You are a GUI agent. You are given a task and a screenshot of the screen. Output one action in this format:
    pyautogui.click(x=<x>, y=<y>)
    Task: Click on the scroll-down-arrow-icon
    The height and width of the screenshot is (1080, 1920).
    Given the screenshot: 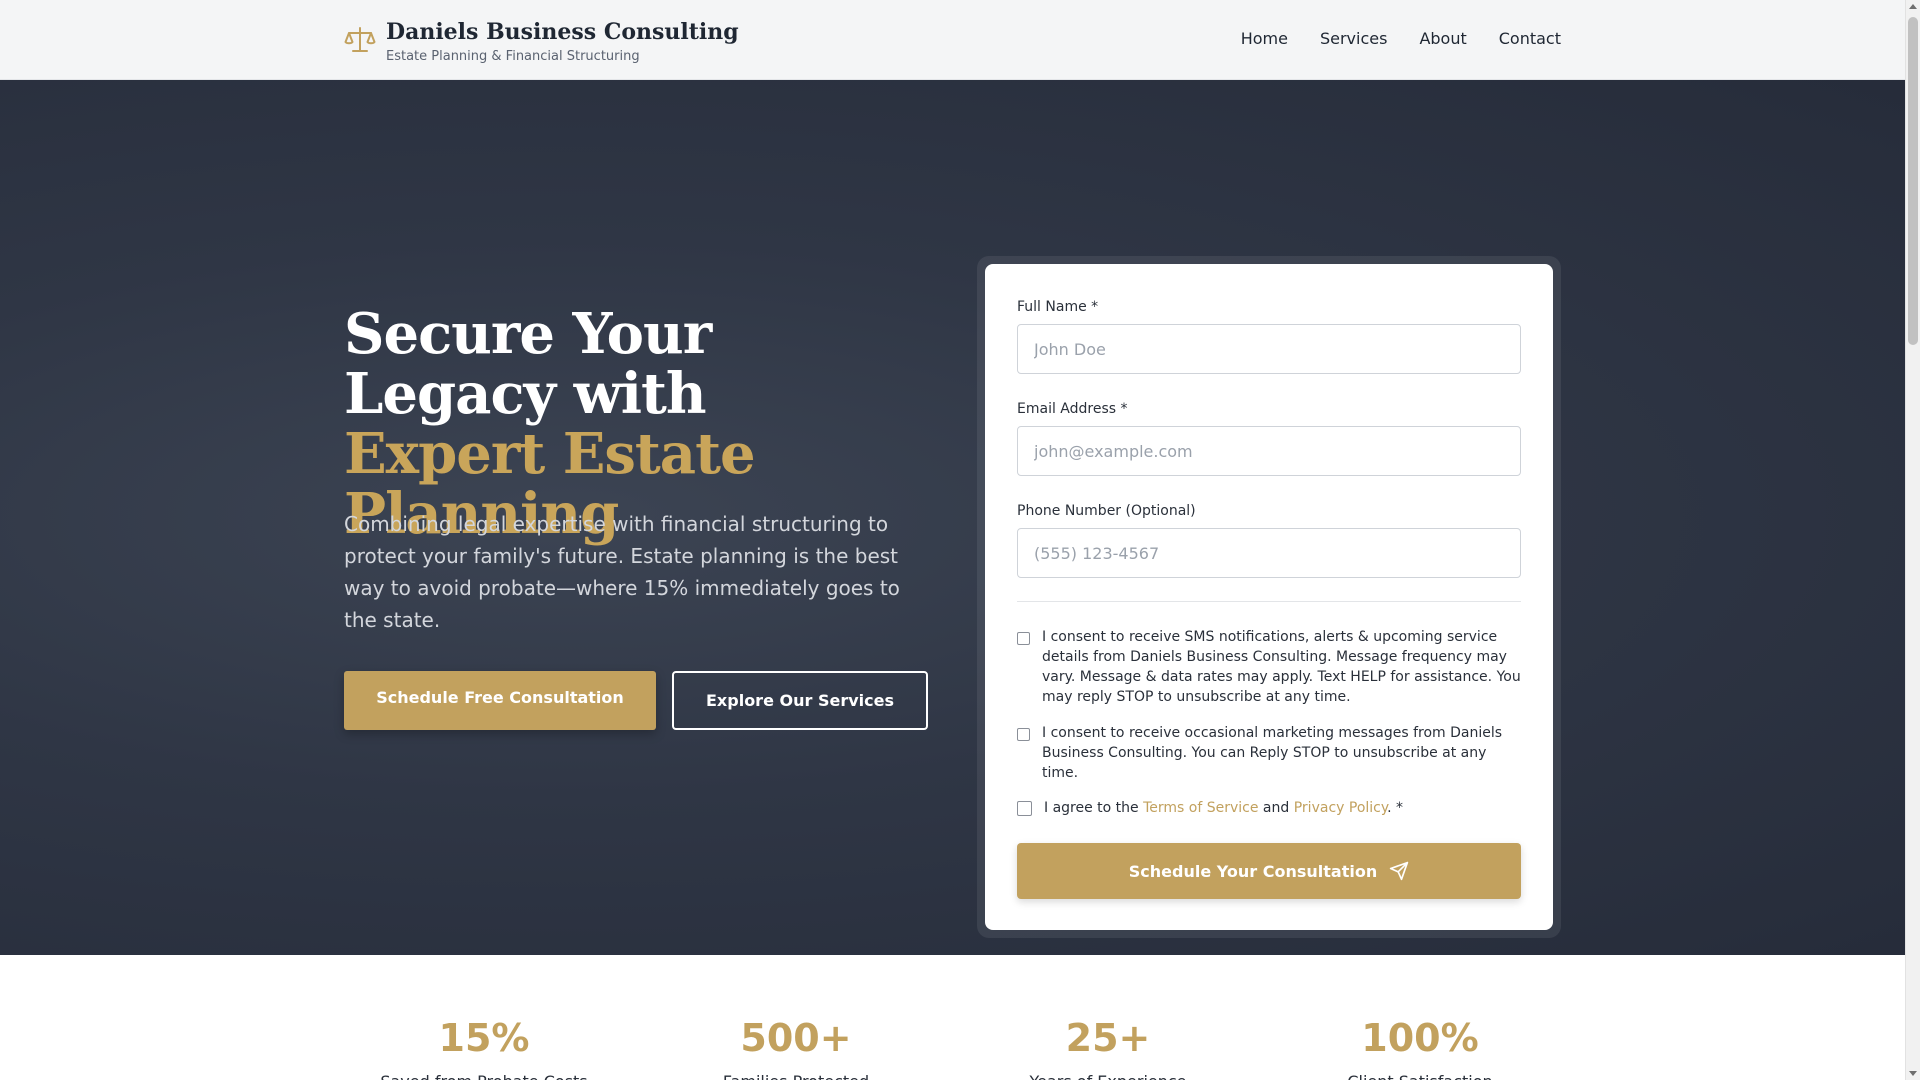 What is the action you would take?
    pyautogui.click(x=1913, y=1073)
    